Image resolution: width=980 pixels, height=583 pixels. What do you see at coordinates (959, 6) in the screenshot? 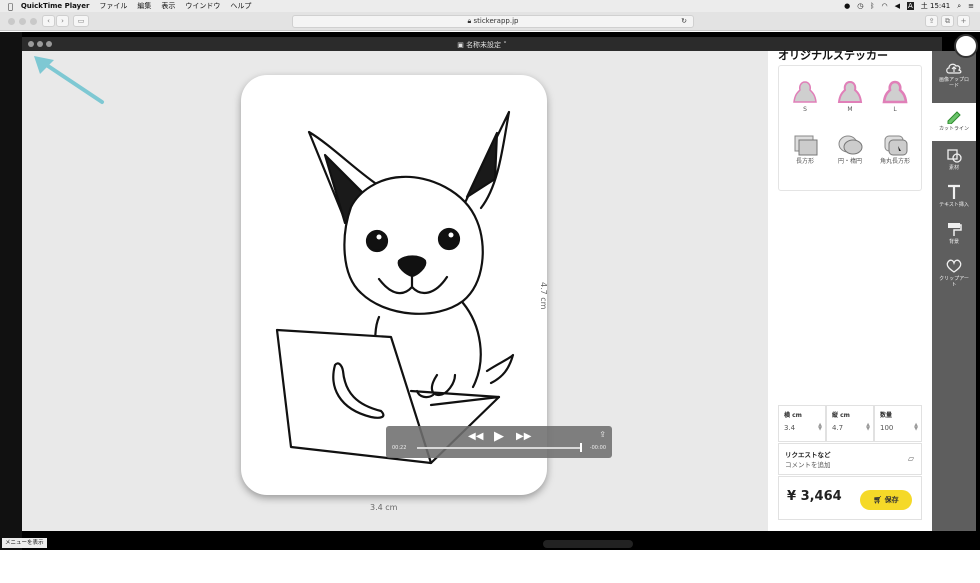
I see `search-icon: ⌕` at bounding box center [959, 6].